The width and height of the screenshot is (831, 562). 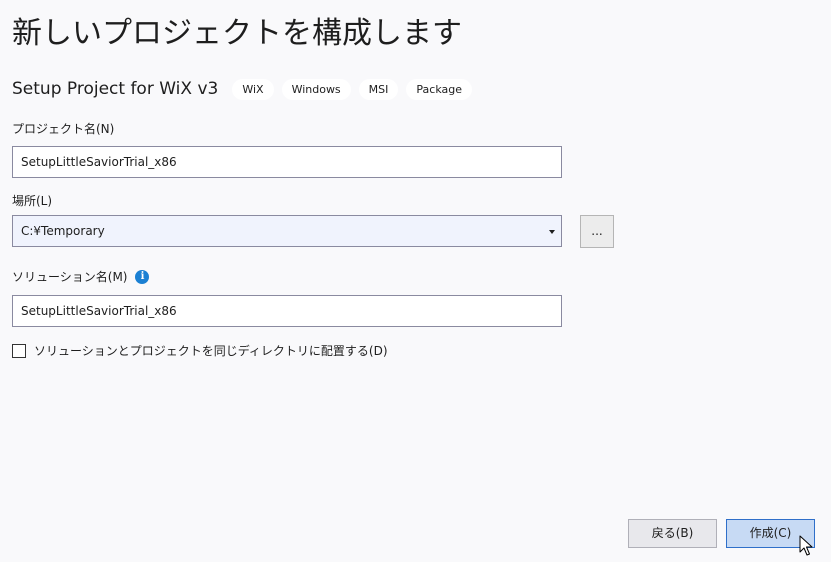 What do you see at coordinates (142, 276) in the screenshot?
I see `info-icon: i` at bounding box center [142, 276].